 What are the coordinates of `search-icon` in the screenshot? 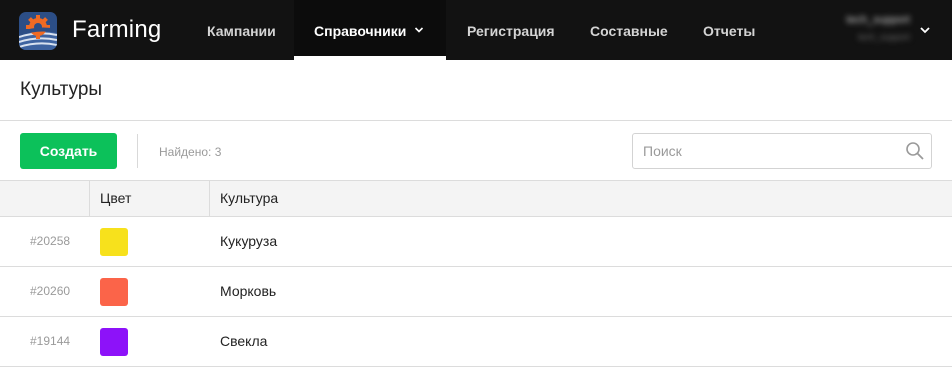 It's located at (915, 151).